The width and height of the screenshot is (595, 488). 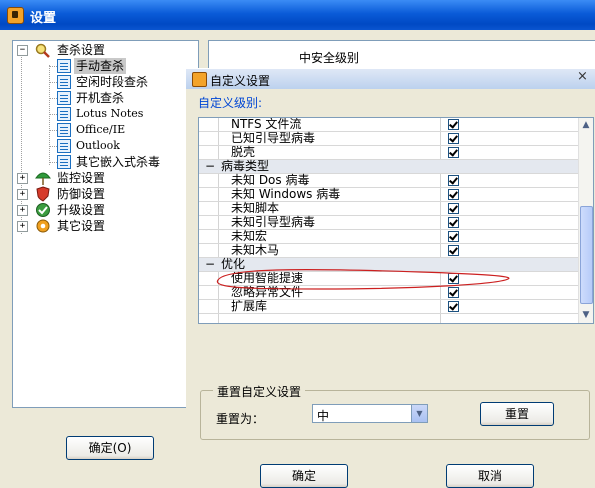 I want to click on reset-button: 重置, so click(x=517, y=414).